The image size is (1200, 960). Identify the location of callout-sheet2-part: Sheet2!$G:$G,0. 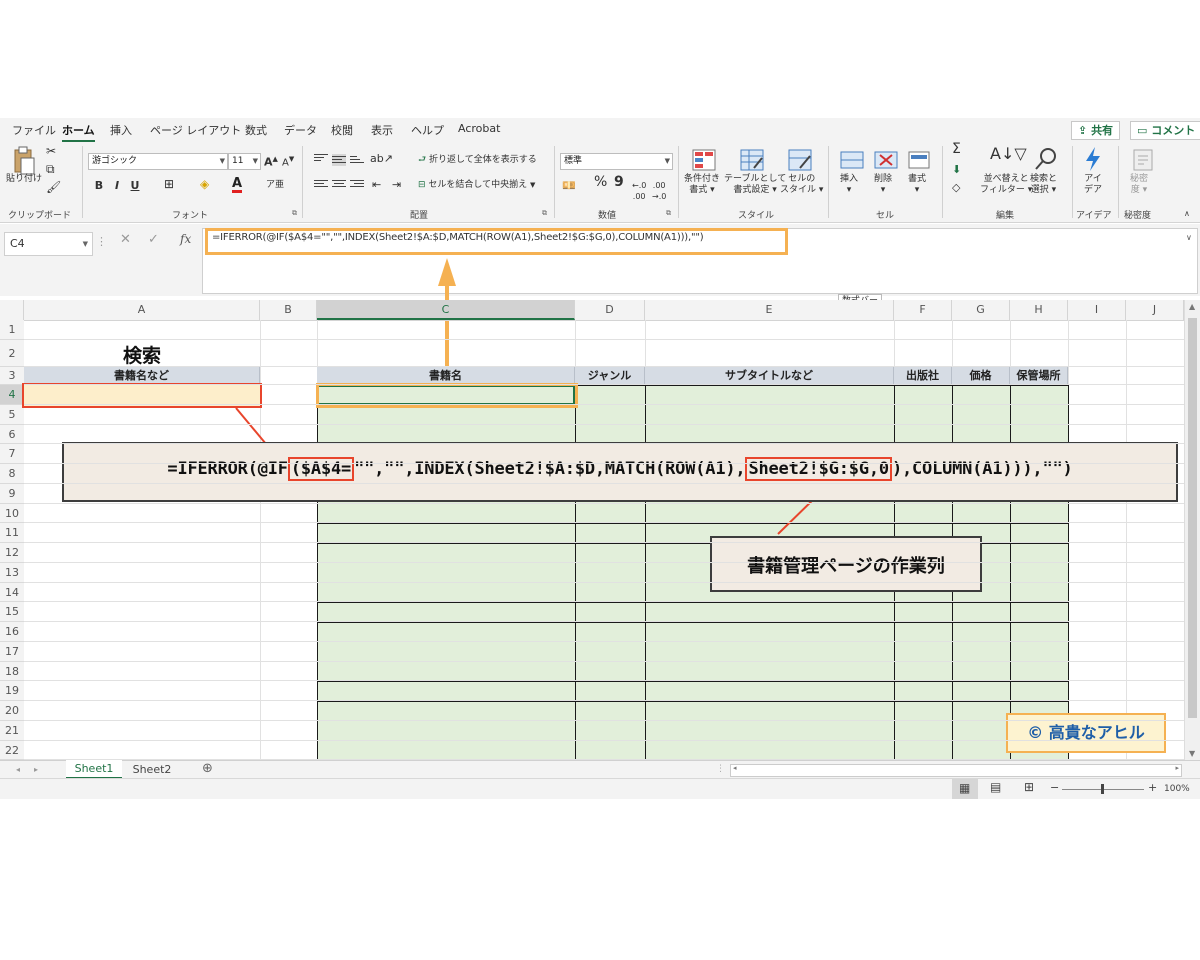
(818, 469).